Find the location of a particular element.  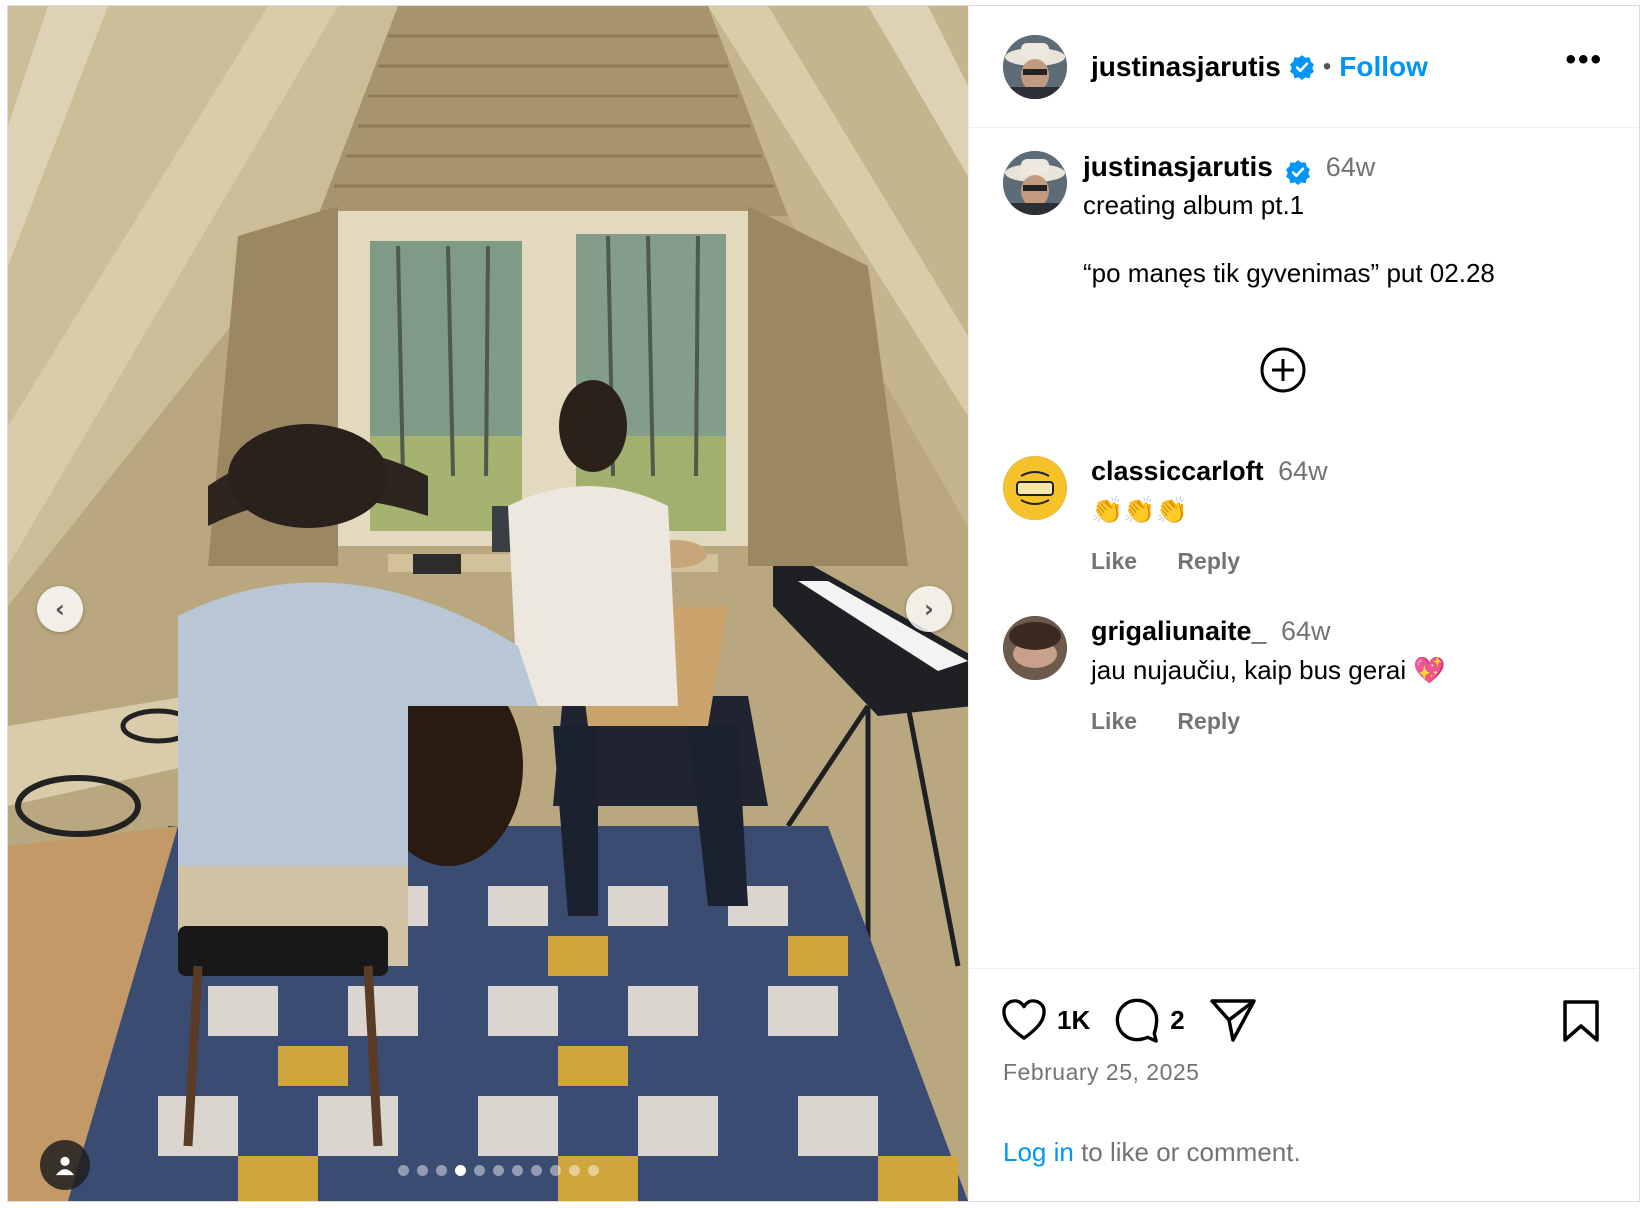

like-count: 1K is located at coordinates (1073, 1020).